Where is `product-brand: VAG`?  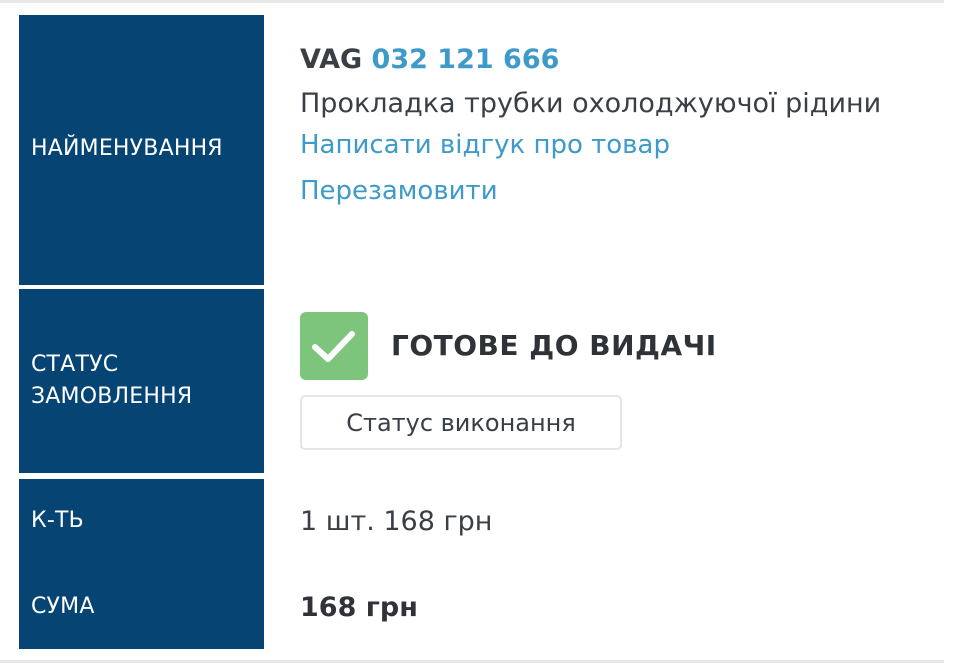 product-brand: VAG is located at coordinates (331, 59).